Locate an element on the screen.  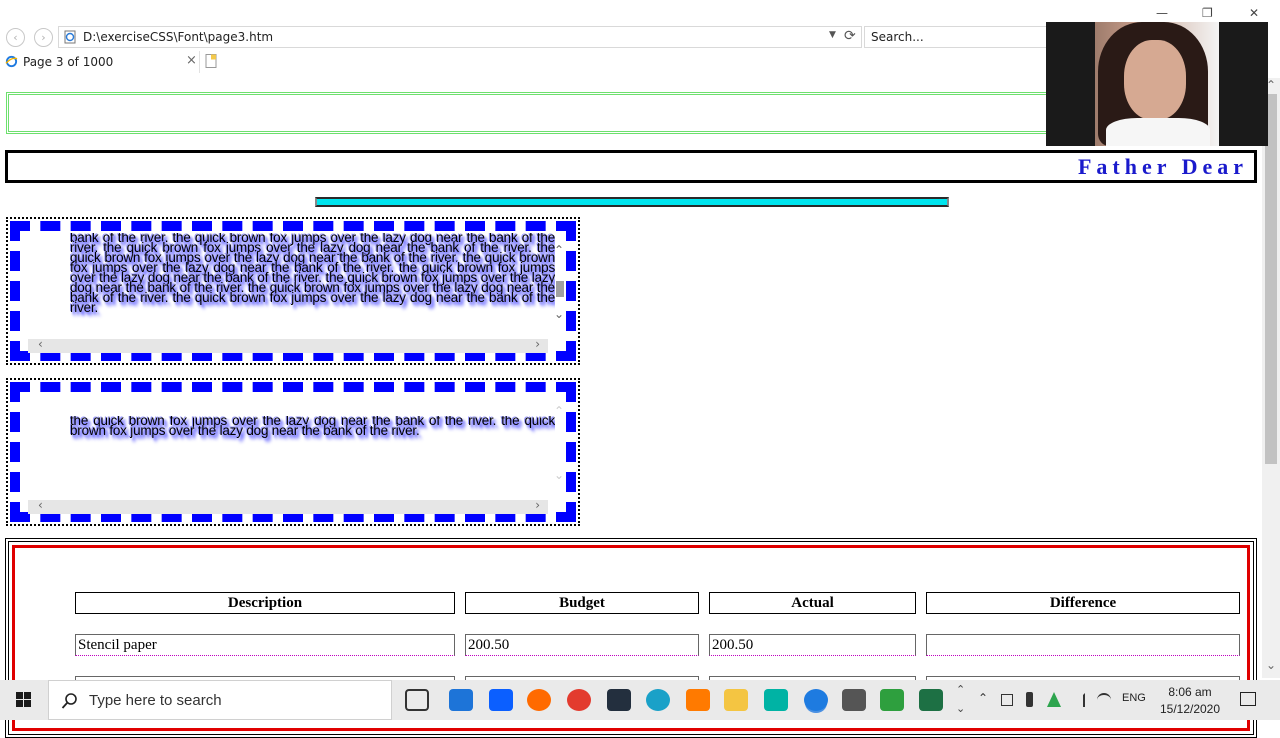
vertical-scrollbar-1: ⌃ ⌄ is located at coordinates (559, 282).